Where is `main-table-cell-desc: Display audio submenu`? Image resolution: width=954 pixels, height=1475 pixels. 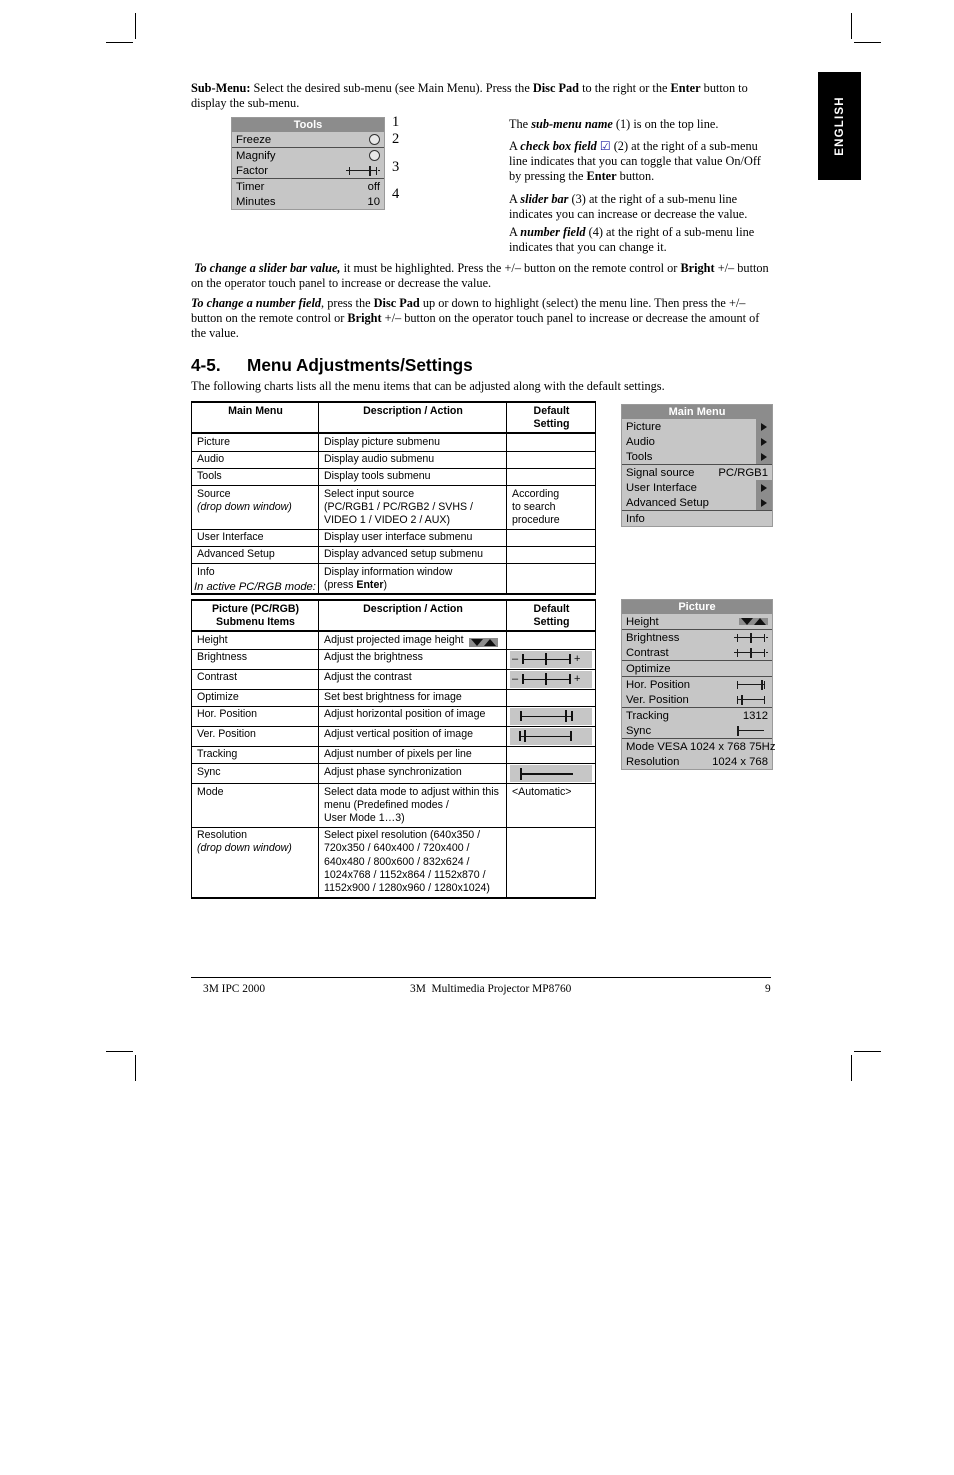 main-table-cell-desc: Display audio submenu is located at coordinates (412, 459).